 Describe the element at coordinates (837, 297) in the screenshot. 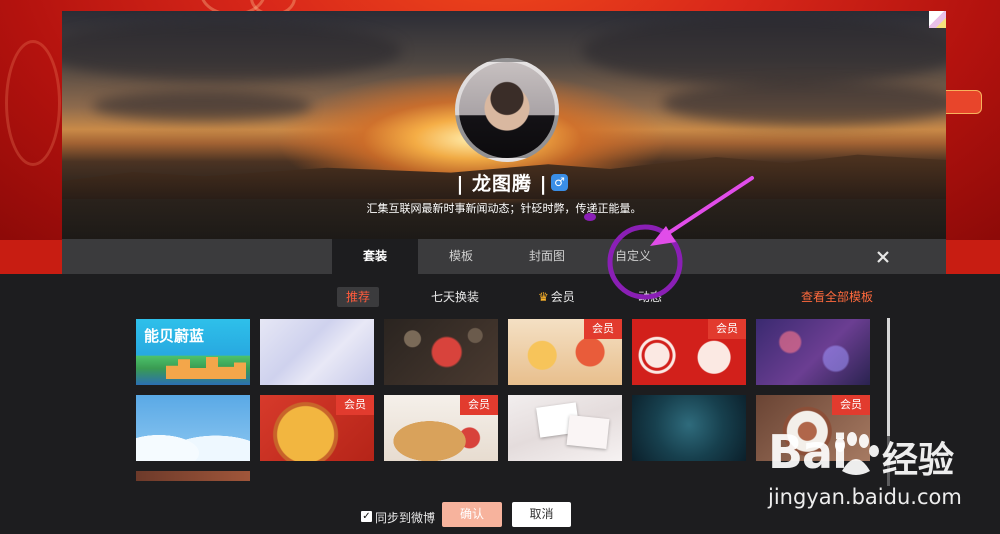

I see `view-all-templates-link: 查看全部模板` at that location.